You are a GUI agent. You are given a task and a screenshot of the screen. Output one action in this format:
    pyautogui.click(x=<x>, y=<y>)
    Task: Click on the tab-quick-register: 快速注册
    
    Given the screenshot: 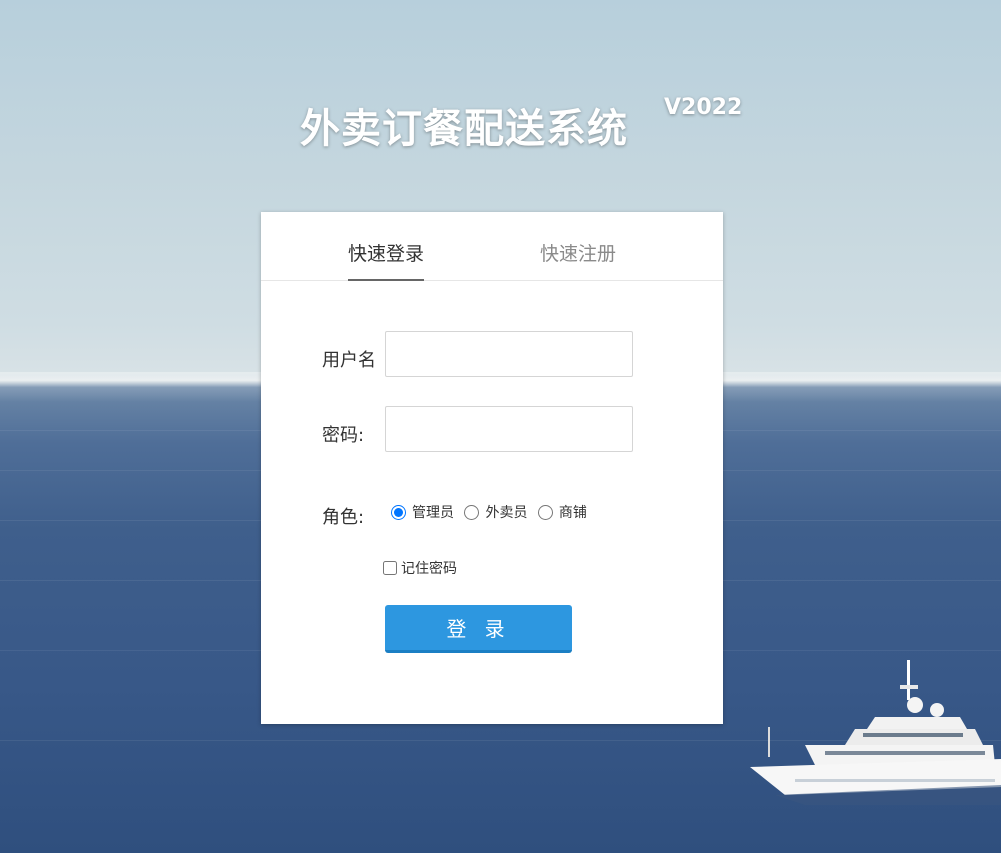 What is the action you would take?
    pyautogui.click(x=578, y=259)
    